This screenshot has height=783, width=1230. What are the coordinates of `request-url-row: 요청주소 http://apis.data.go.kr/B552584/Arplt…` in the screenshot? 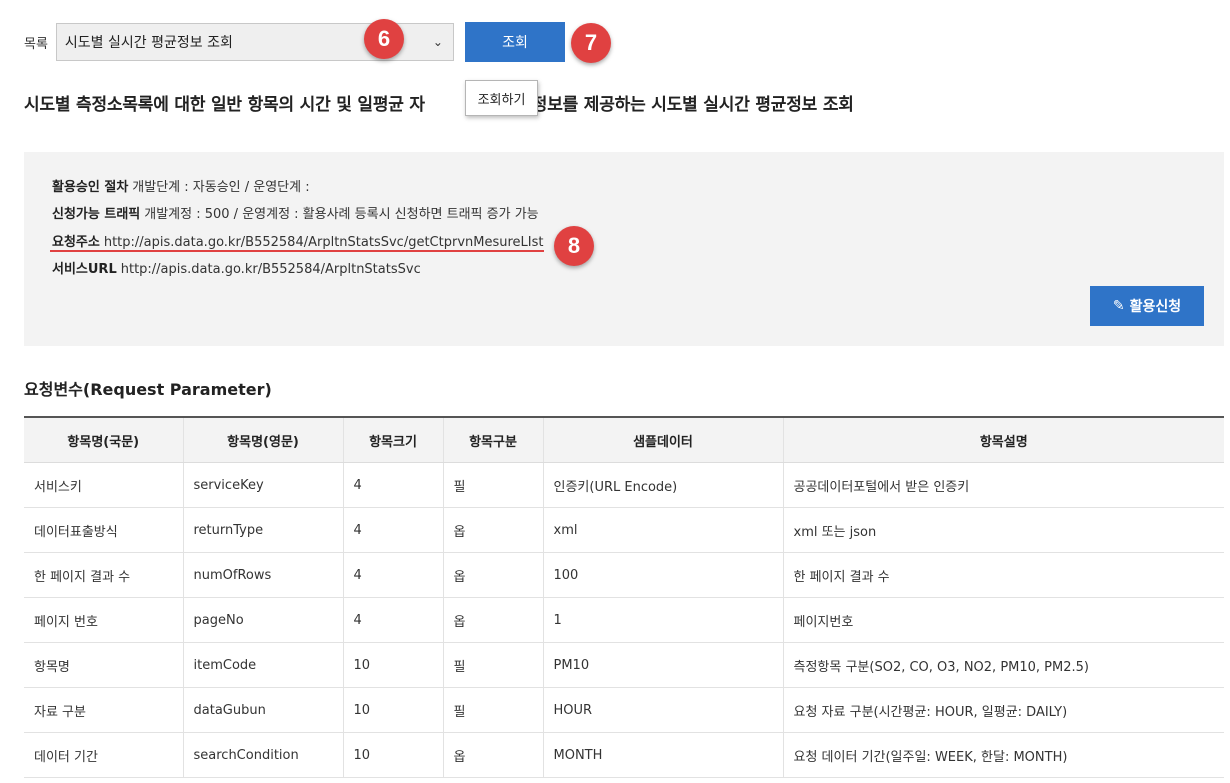 It's located at (297, 240).